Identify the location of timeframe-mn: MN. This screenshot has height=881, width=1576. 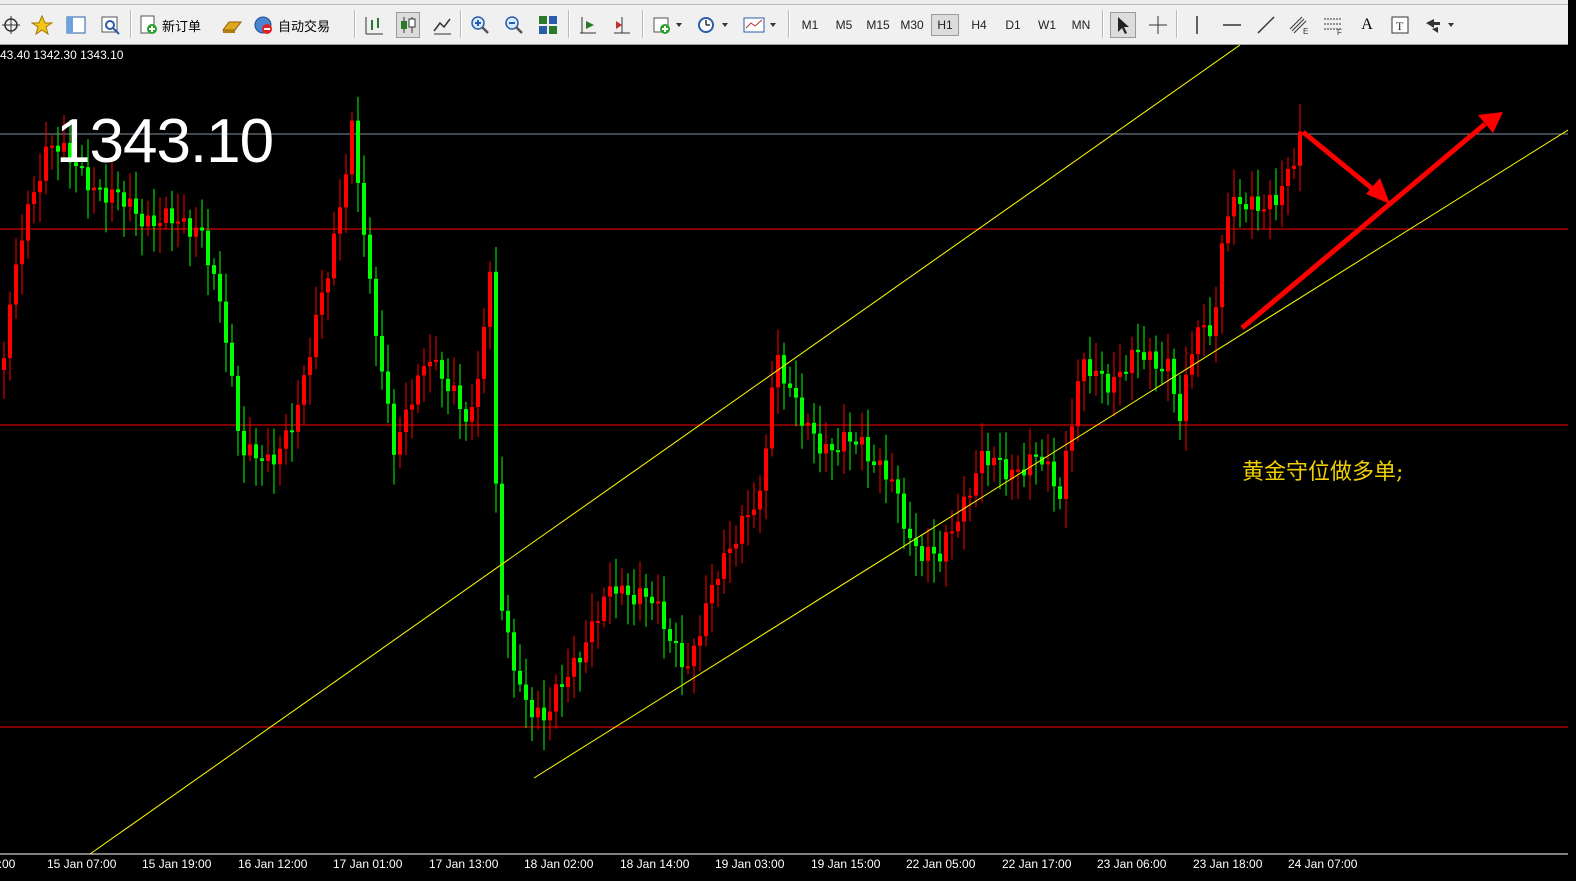
(1081, 25).